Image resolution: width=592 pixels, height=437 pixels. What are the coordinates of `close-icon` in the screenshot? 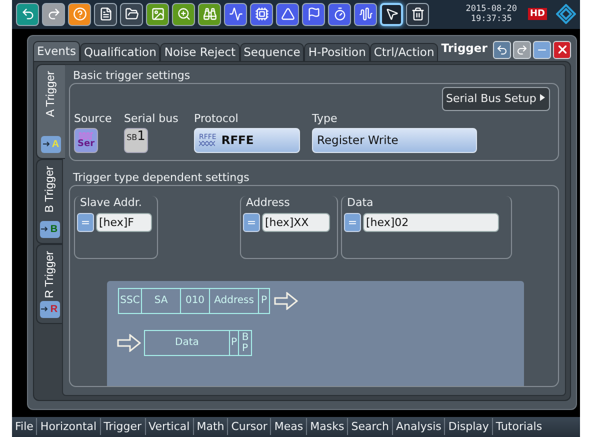 It's located at (562, 49).